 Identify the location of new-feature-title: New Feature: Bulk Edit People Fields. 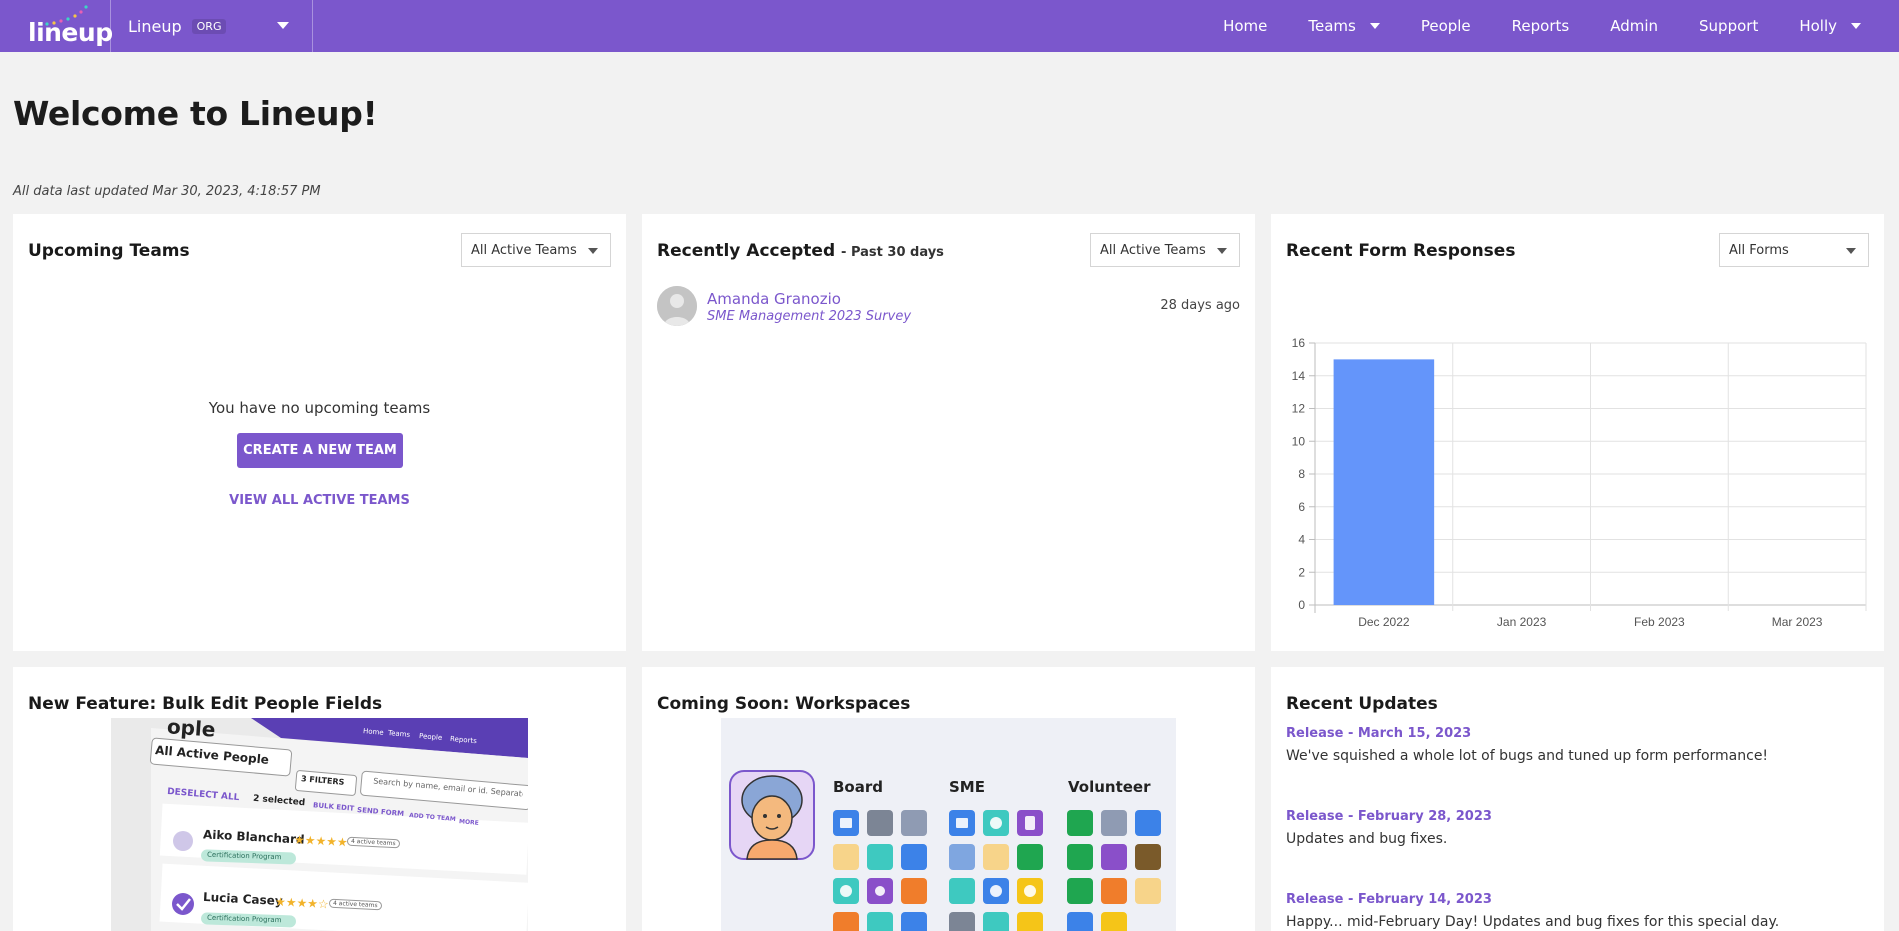
(205, 704).